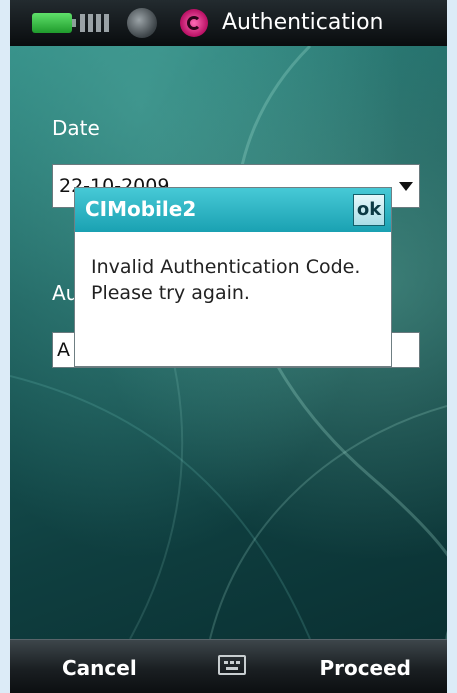  What do you see at coordinates (142, 23) in the screenshot?
I see `globe-icon` at bounding box center [142, 23].